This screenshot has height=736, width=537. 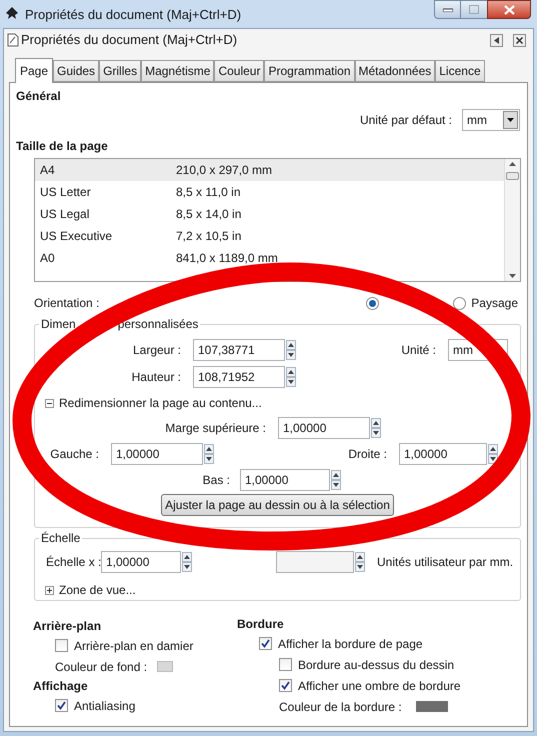 I want to click on number-field: 108,71952, so click(x=239, y=377).